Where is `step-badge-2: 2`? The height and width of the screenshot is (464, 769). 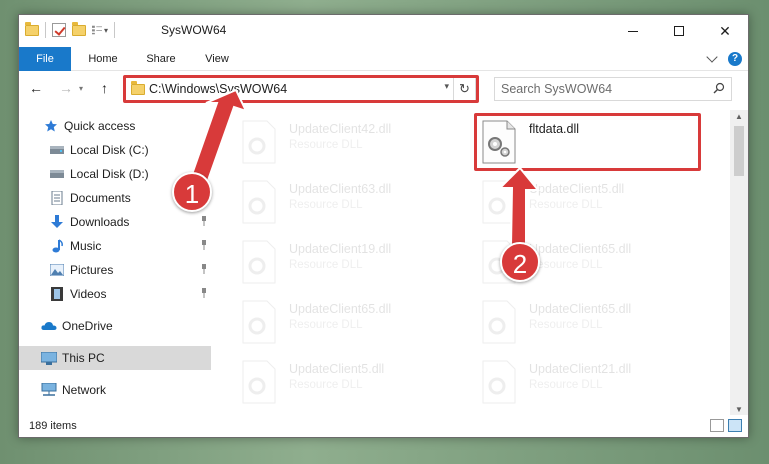 step-badge-2: 2 is located at coordinates (520, 262).